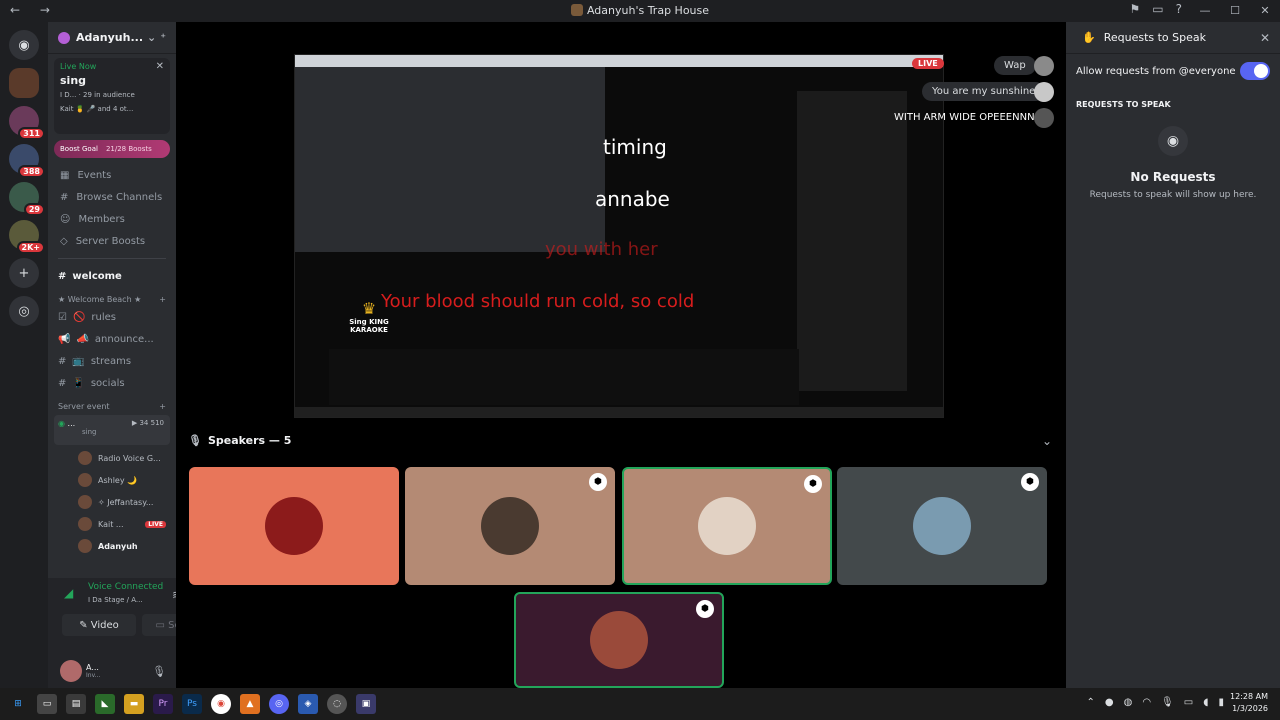 The width and height of the screenshot is (1280, 720). What do you see at coordinates (27, 237) in the screenshot?
I see `server-icon-5: 2K+` at bounding box center [27, 237].